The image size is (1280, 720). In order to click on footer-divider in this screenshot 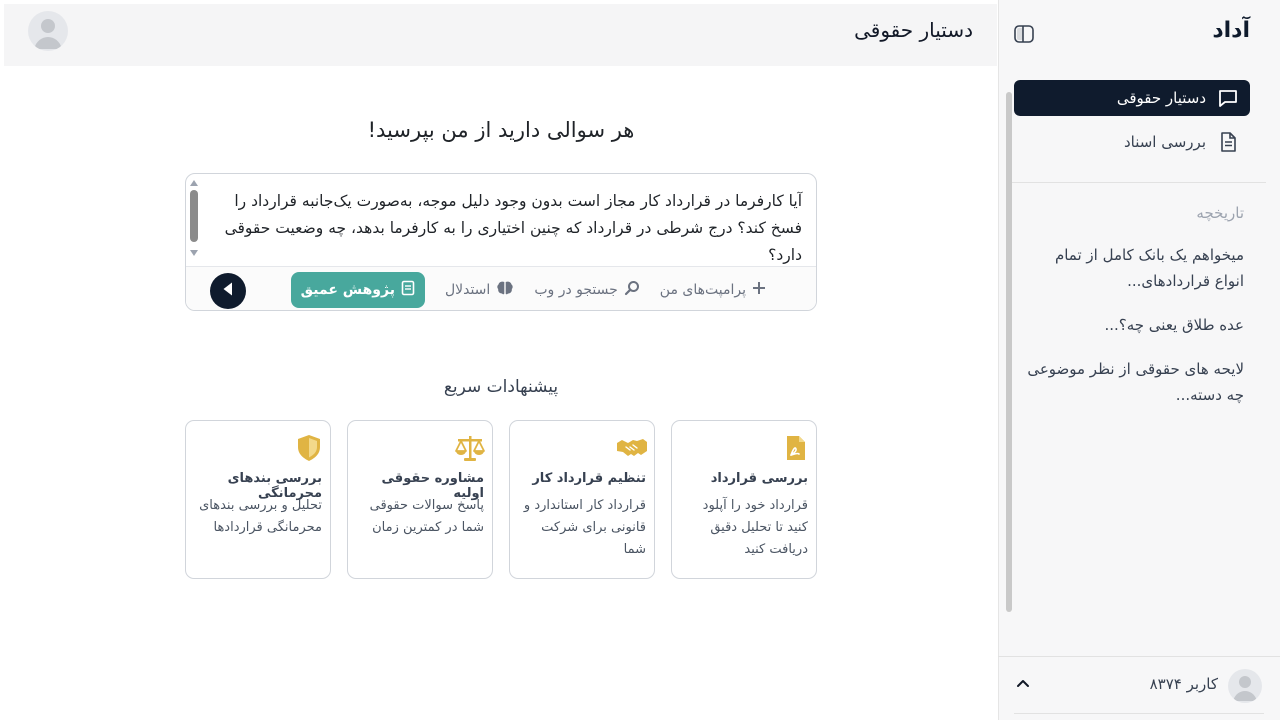, I will do `click(1139, 713)`.